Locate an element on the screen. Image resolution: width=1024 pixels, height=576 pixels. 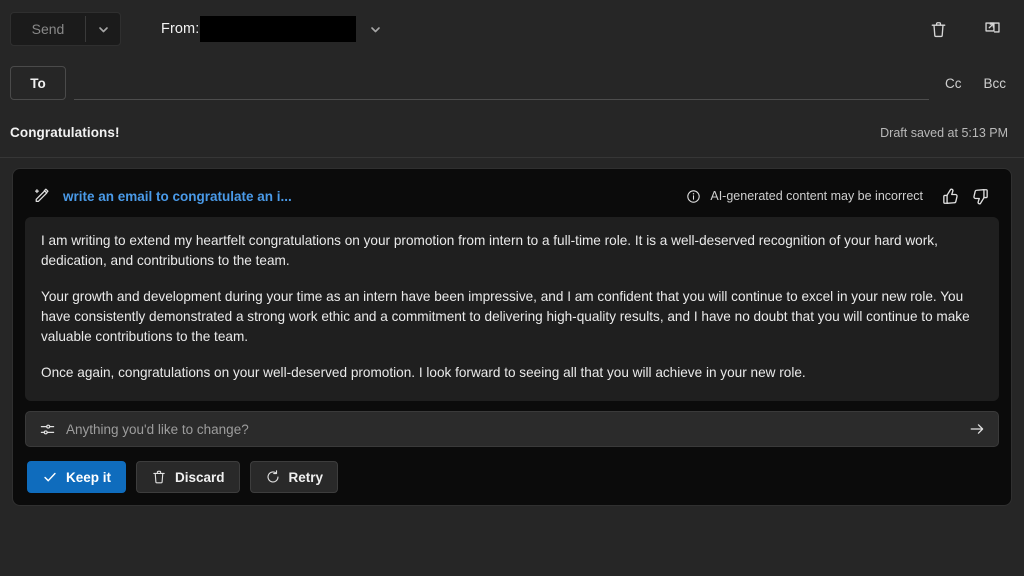
refine-prompt-bar is located at coordinates (512, 429).